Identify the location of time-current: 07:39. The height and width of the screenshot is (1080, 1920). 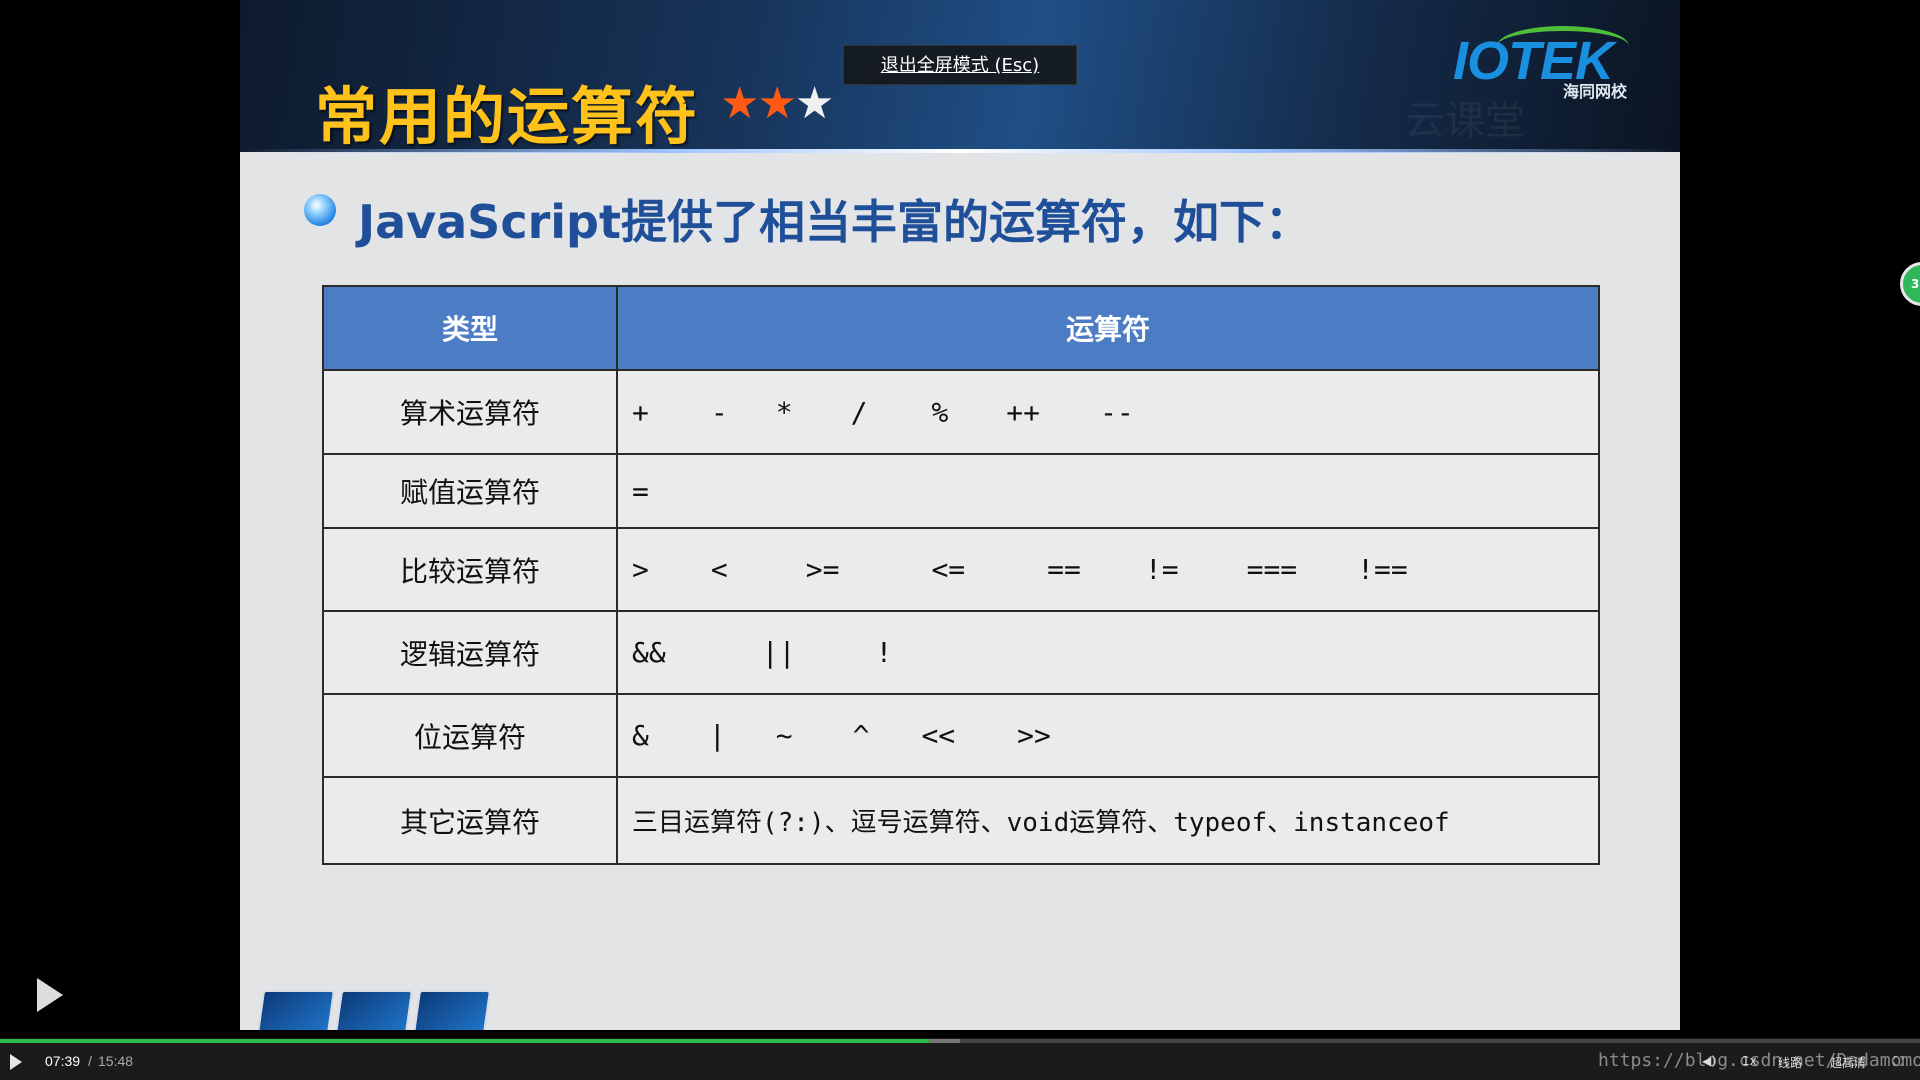
(63, 1061).